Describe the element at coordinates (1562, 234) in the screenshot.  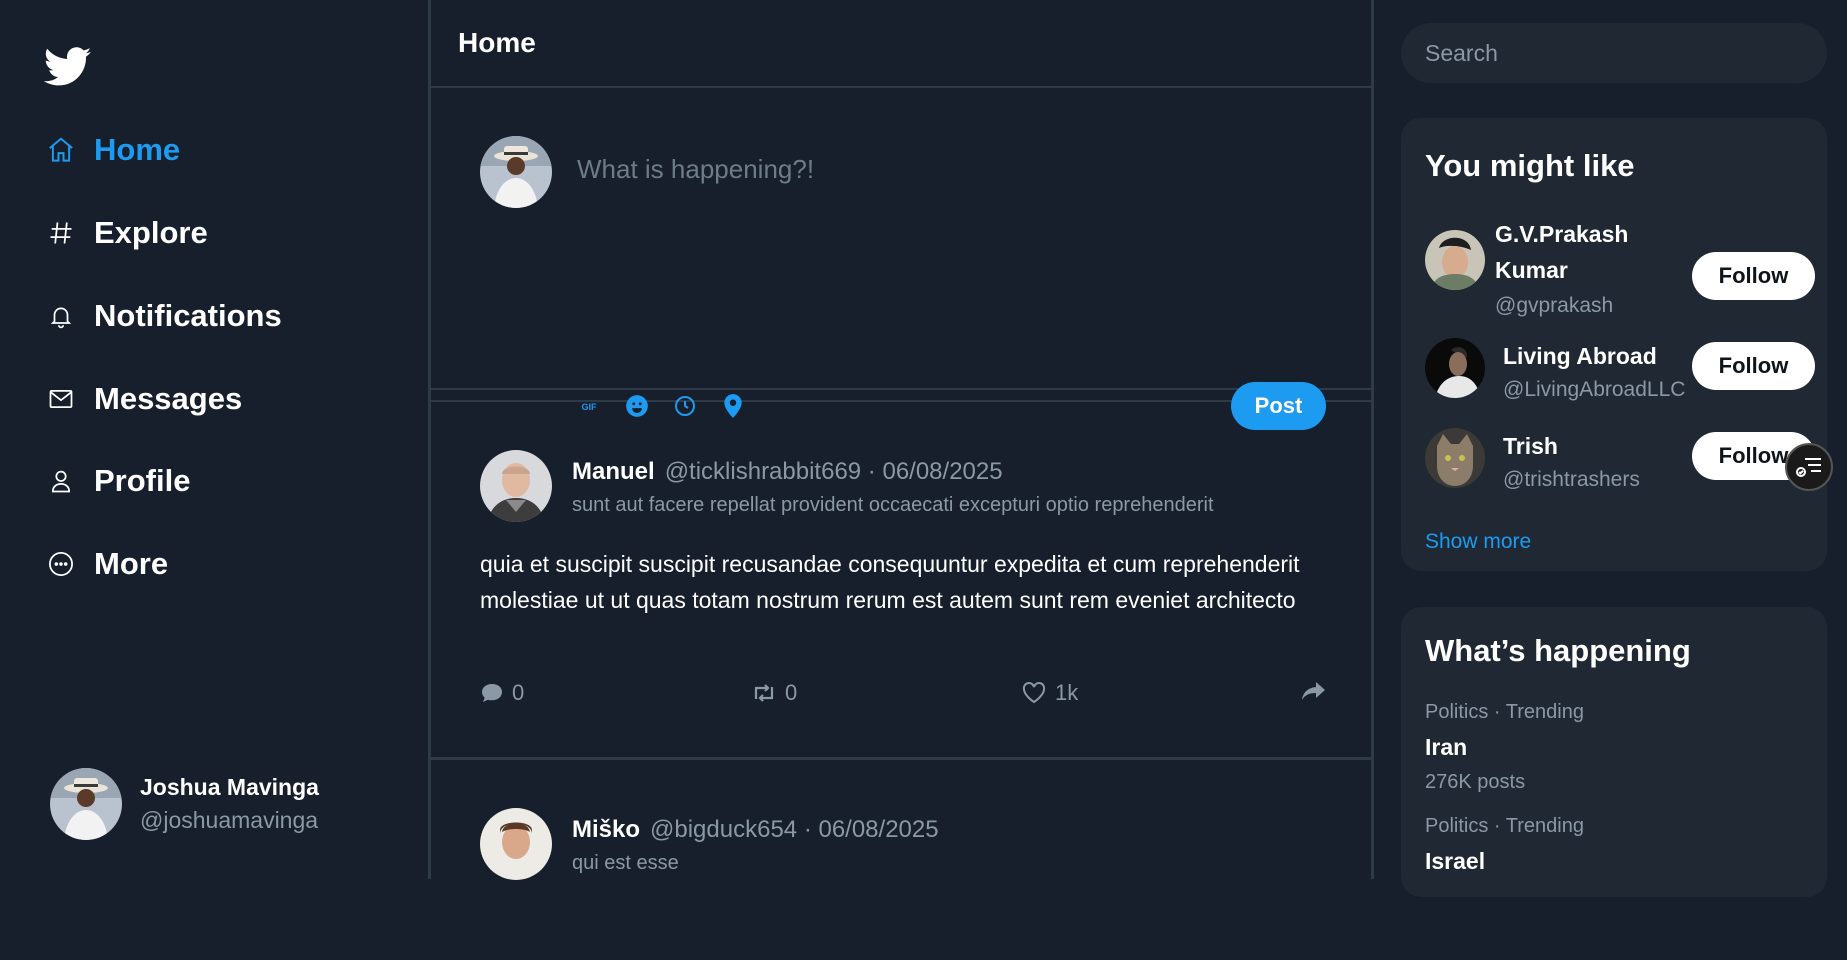
I see `suggestion-name: G.V.Prakash` at that location.